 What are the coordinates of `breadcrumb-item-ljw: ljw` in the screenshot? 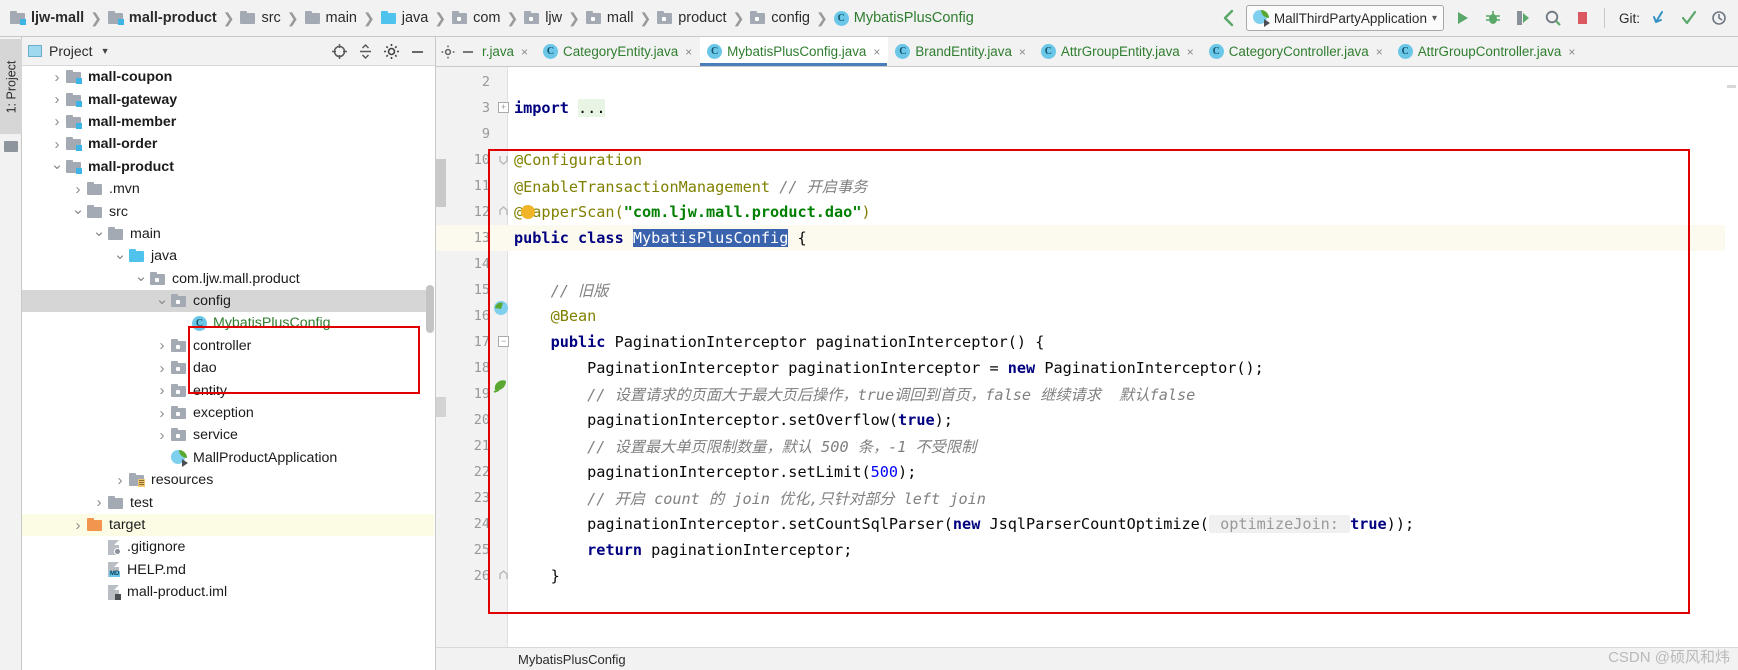 It's located at (543, 18).